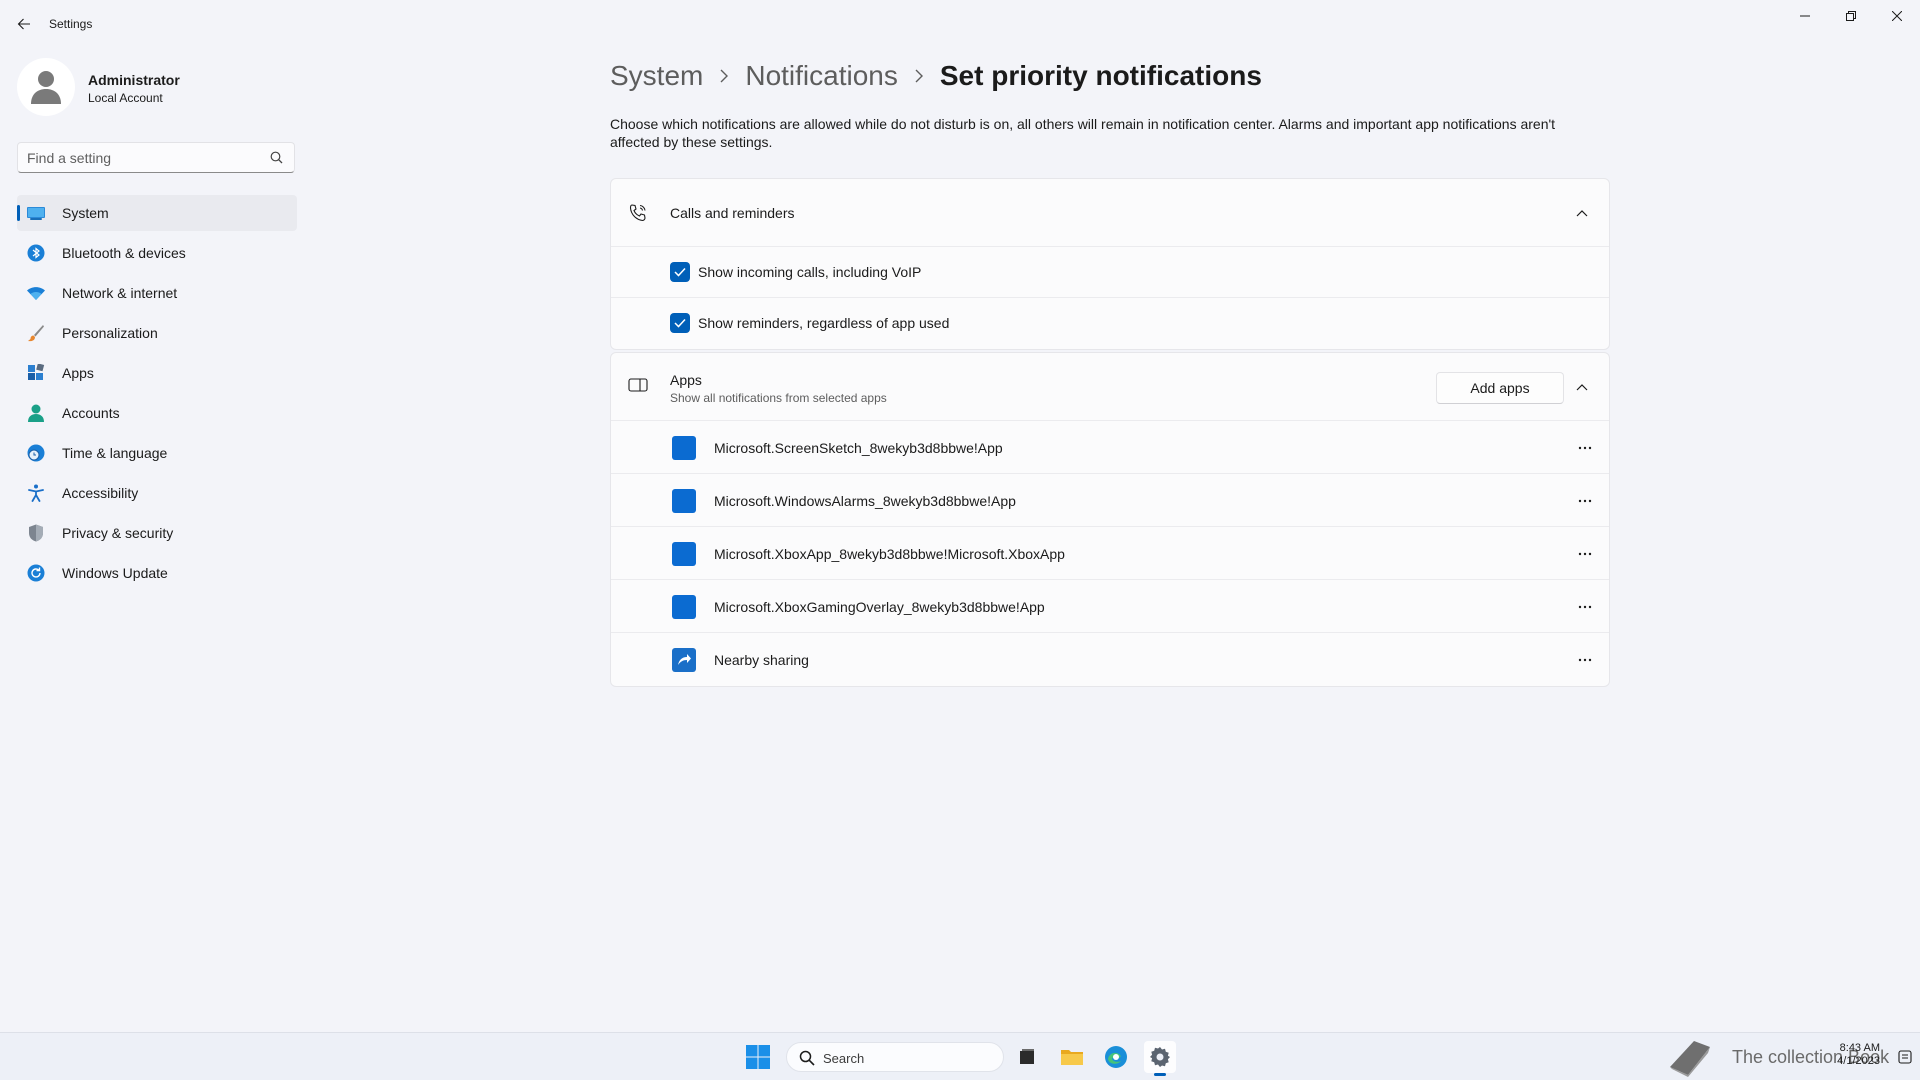 Image resolution: width=1920 pixels, height=1080 pixels. Describe the element at coordinates (138, 157) in the screenshot. I see `search-input` at that location.